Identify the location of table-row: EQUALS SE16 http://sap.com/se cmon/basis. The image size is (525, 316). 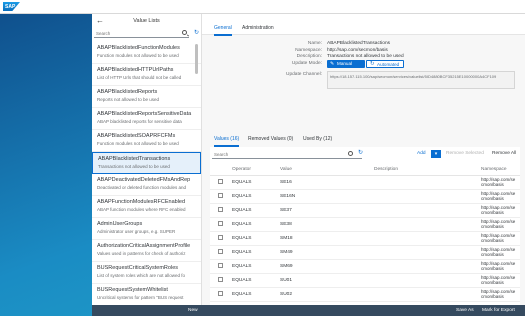
(365, 182).